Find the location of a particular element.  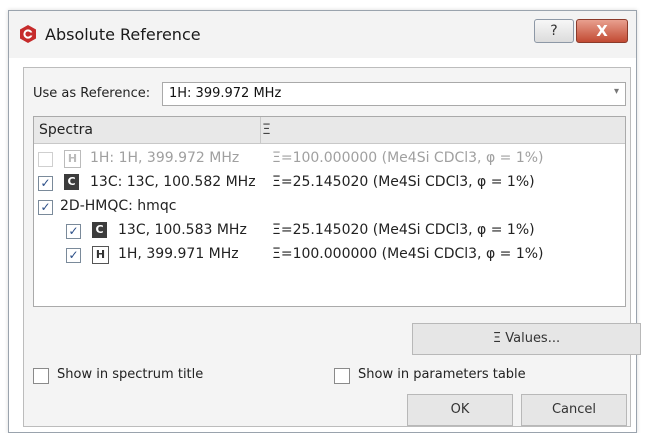

app-logo-icon is located at coordinates (28, 34).